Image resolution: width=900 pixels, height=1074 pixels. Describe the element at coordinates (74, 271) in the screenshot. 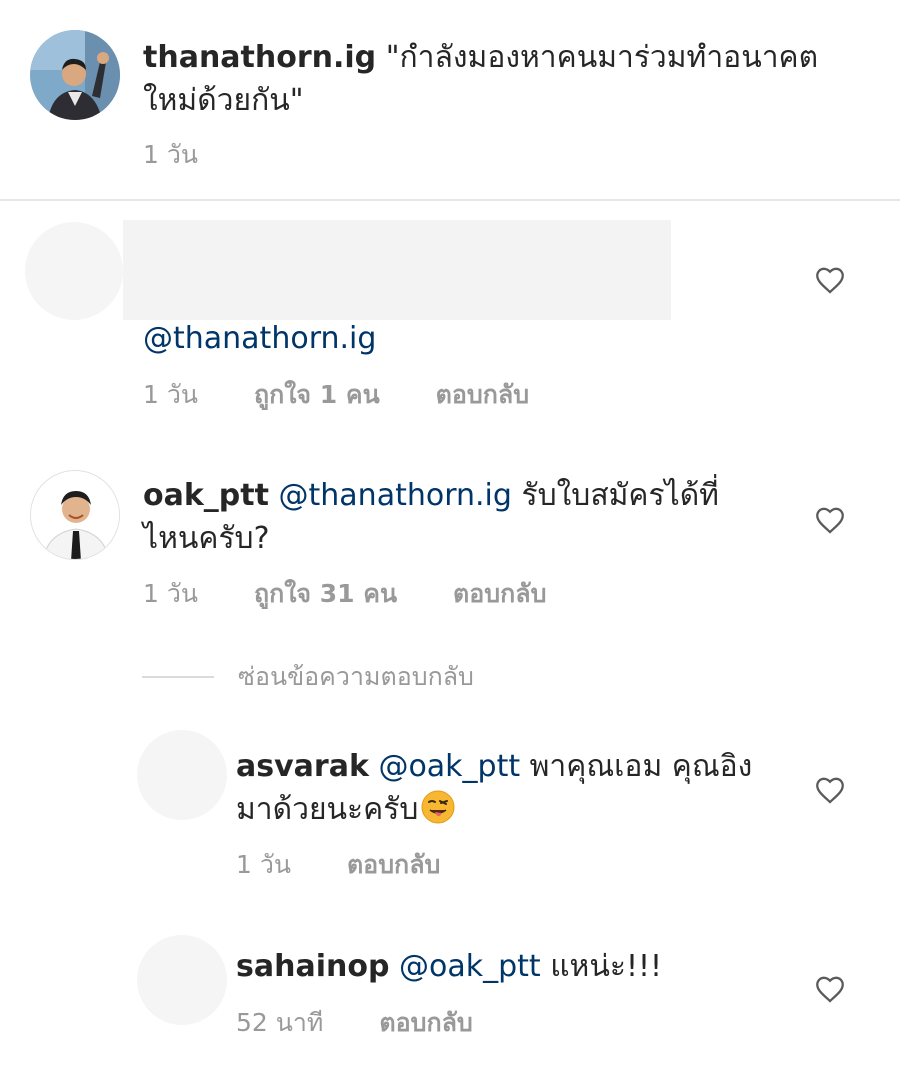

I see `comment-avatar-redacted` at that location.